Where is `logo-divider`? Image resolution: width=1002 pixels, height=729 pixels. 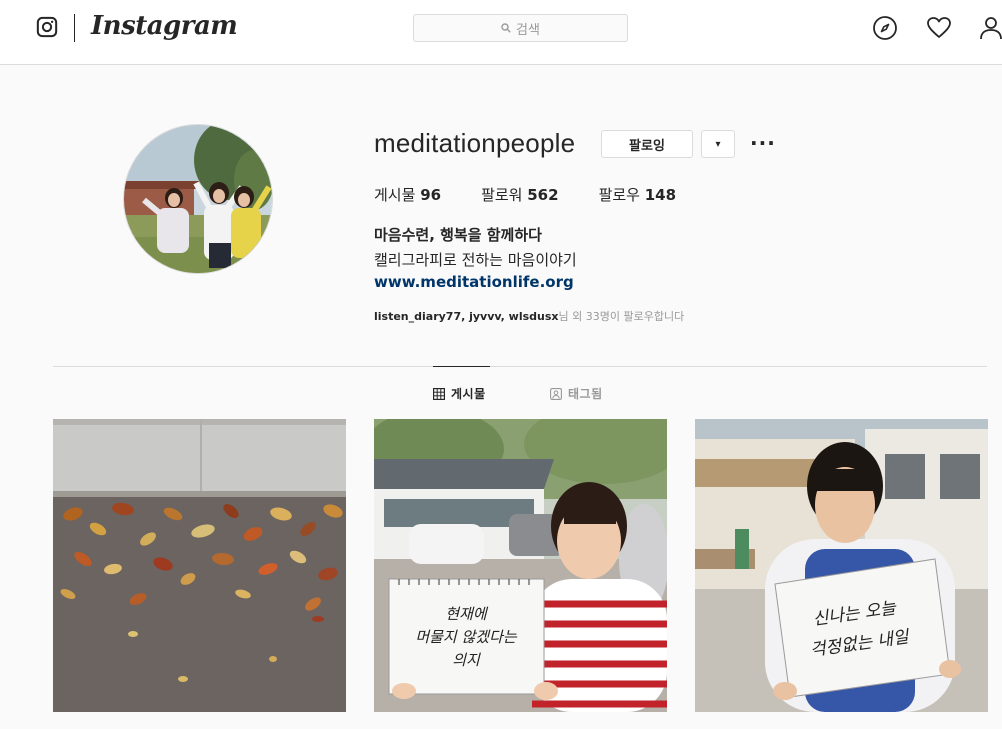 logo-divider is located at coordinates (74, 28).